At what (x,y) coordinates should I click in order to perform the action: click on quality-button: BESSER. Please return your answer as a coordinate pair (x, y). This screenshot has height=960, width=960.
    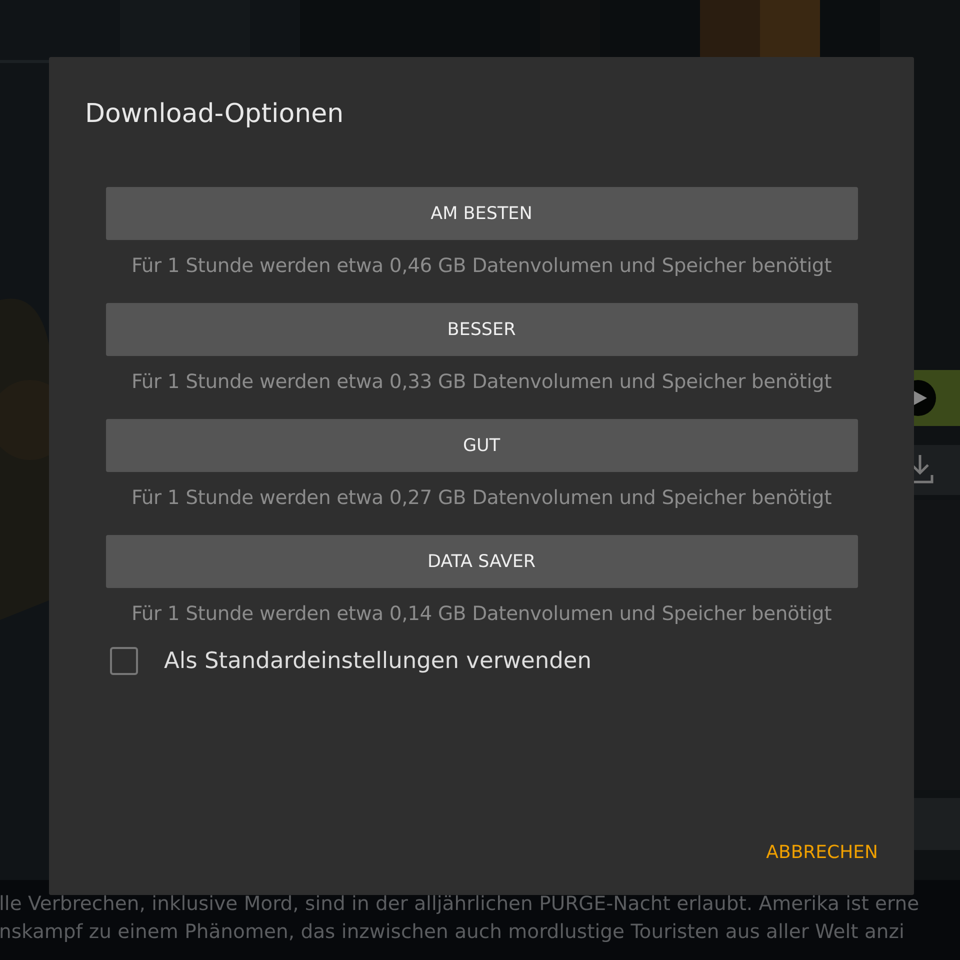
    Looking at the image, I should click on (482, 329).